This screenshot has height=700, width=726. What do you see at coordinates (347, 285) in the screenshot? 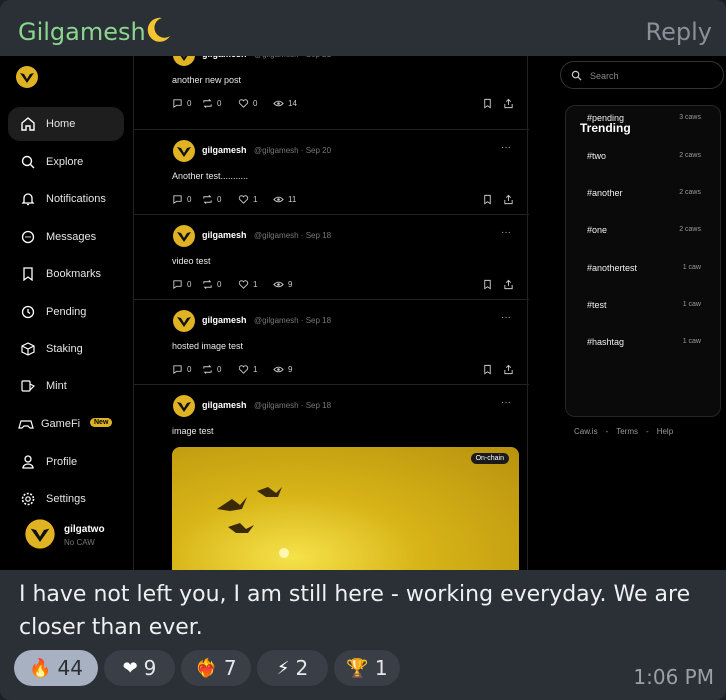
I see `post-actions: 0 0 1 9` at bounding box center [347, 285].